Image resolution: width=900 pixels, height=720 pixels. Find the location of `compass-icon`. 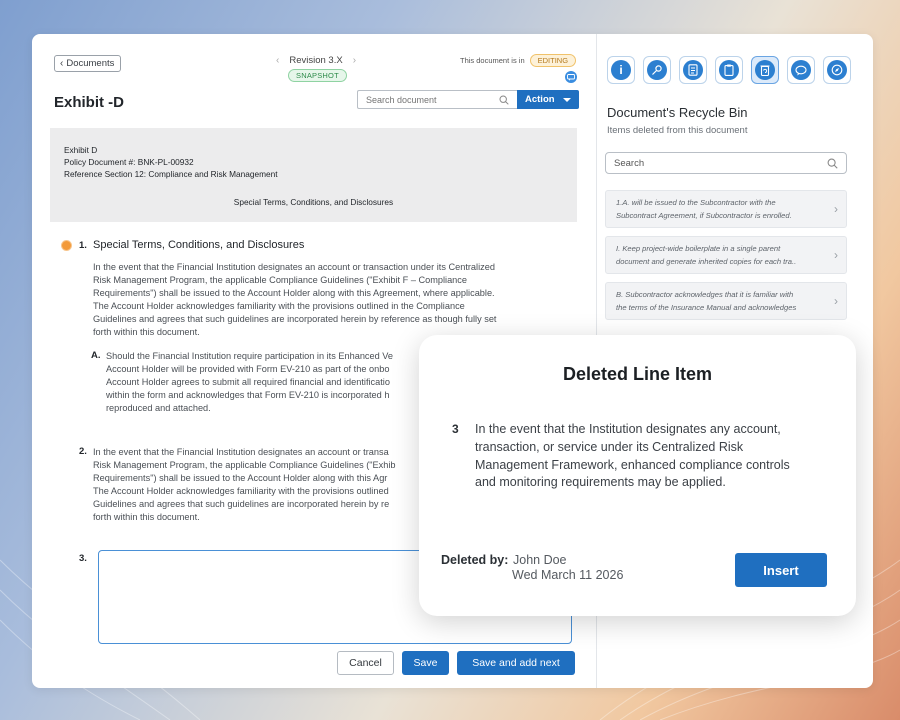

compass-icon is located at coordinates (837, 70).